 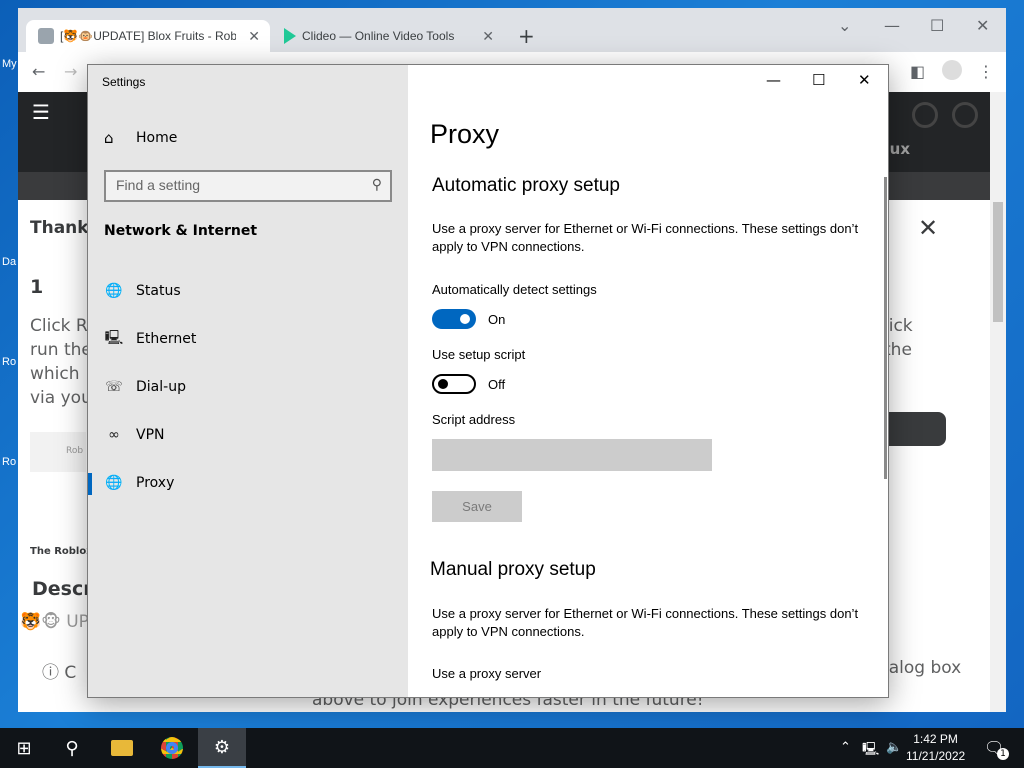 I want to click on forward-arrow-icon: →, so click(x=70, y=71).